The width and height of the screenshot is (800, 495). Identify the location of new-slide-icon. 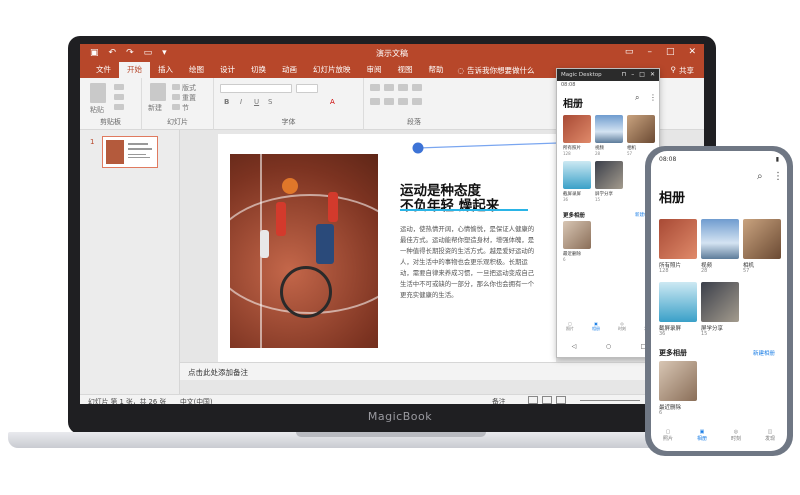
(158, 92).